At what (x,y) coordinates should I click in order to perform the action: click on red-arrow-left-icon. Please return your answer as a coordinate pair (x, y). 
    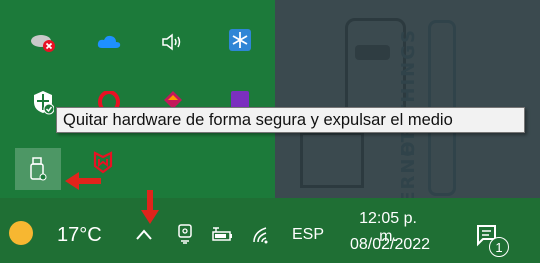
    Looking at the image, I should click on (83, 181).